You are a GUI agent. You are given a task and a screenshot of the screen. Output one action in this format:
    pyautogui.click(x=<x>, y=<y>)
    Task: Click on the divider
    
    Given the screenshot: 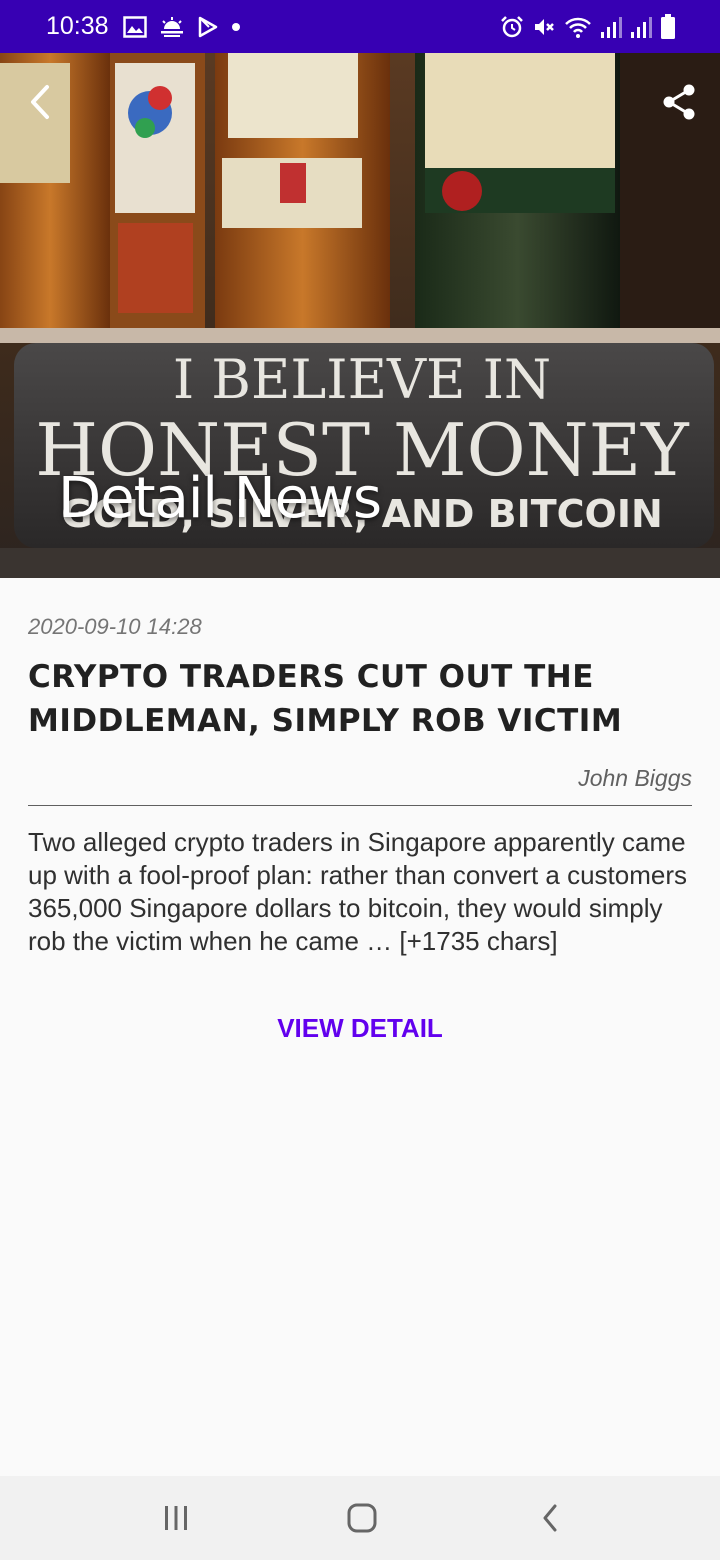 What is the action you would take?
    pyautogui.click(x=360, y=805)
    